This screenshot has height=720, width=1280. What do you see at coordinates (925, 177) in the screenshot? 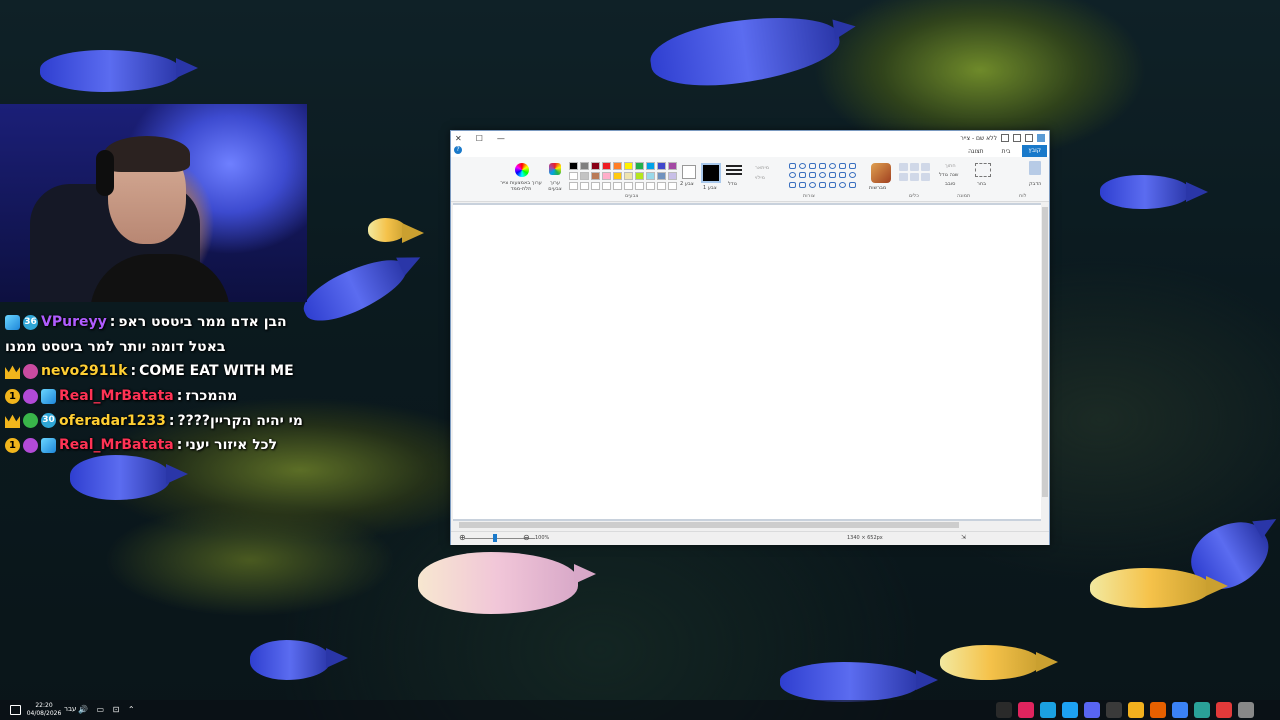
I see `magnifier-icon` at bounding box center [925, 177].